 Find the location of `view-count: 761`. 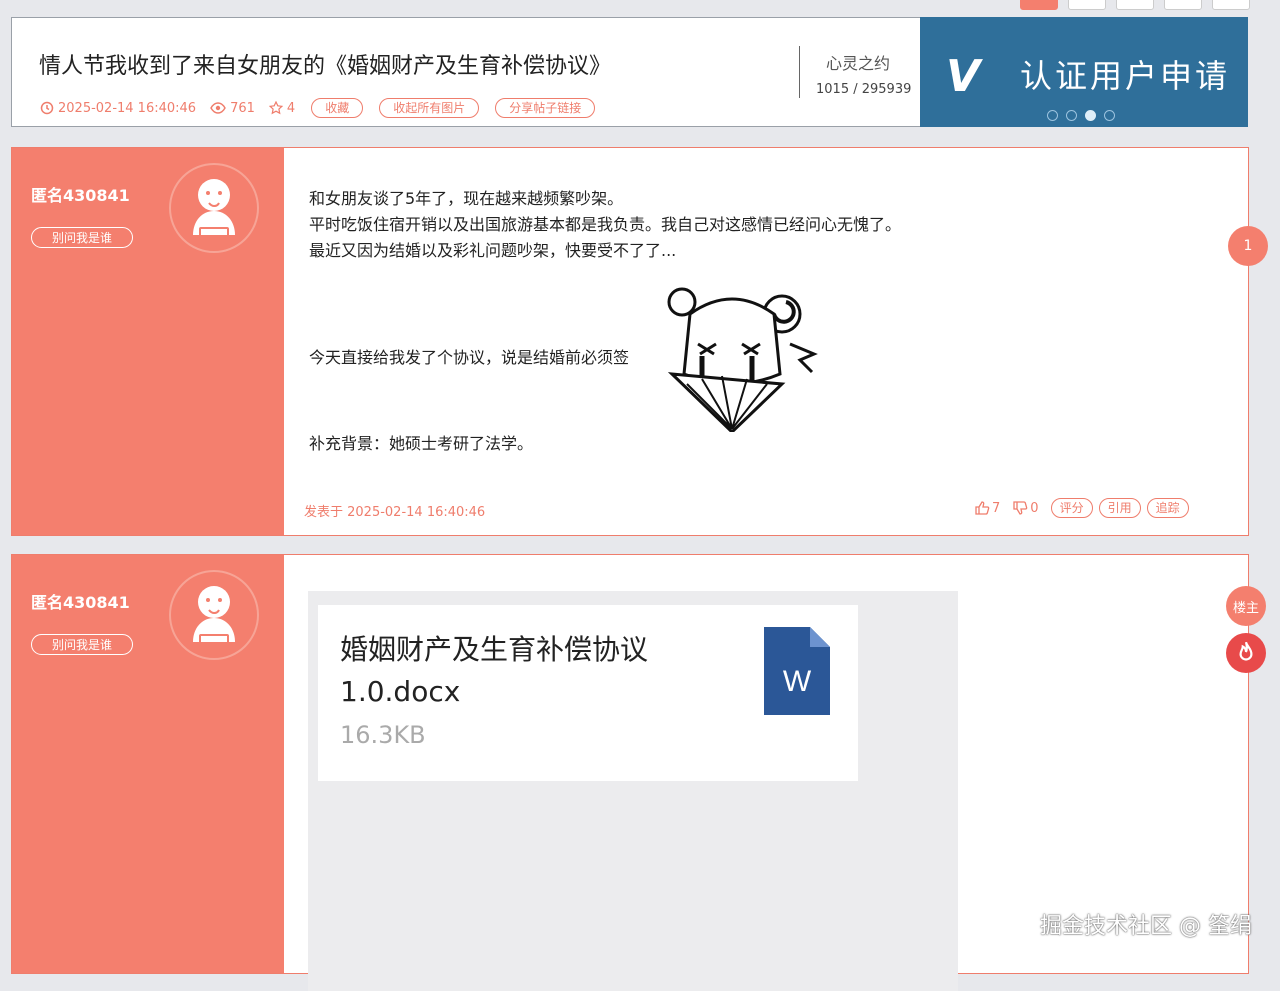

view-count: 761 is located at coordinates (242, 108).